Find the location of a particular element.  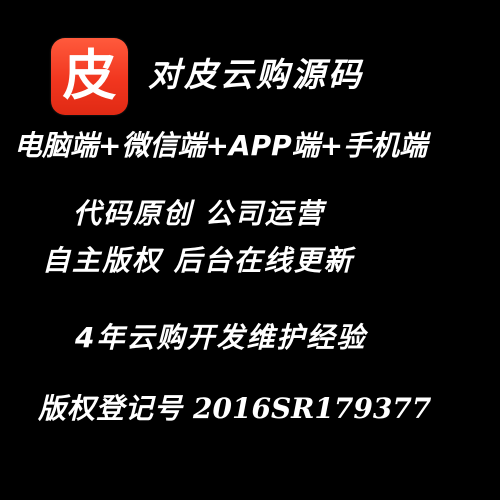

registration-line: 版权登记号 2016SR179377 is located at coordinates (234, 409).